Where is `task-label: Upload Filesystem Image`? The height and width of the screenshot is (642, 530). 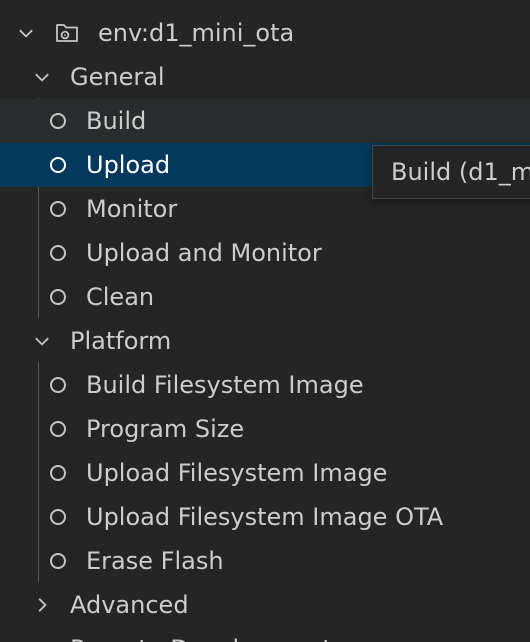
task-label: Upload Filesystem Image is located at coordinates (237, 473).